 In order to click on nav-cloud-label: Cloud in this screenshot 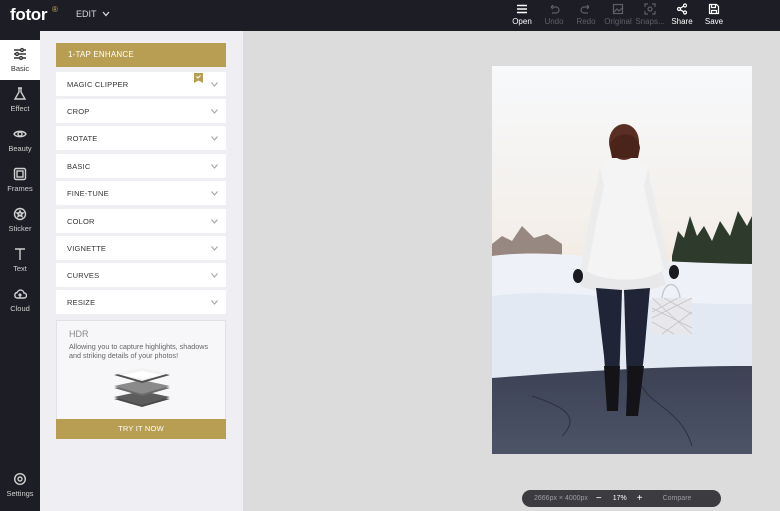, I will do `click(20, 308)`.